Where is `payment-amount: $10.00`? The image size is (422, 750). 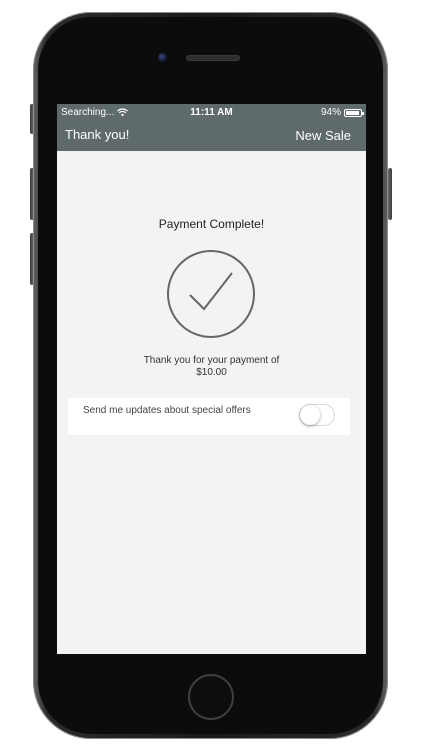 payment-amount: $10.00 is located at coordinates (211, 372).